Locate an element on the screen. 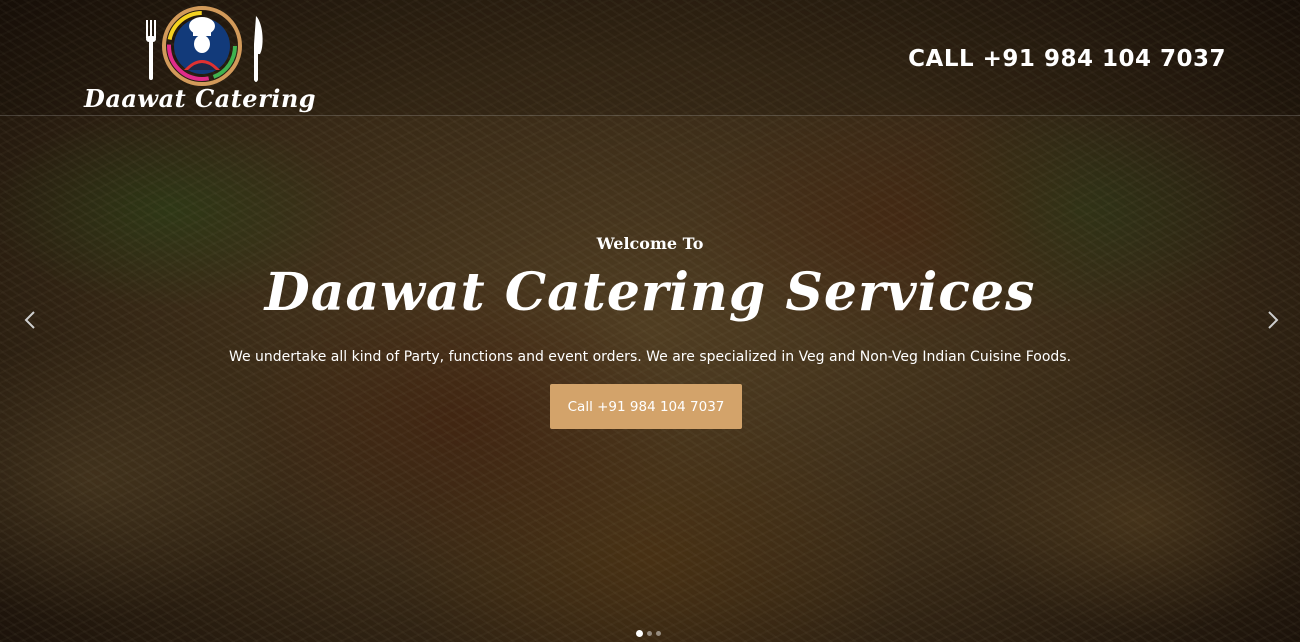 The height and width of the screenshot is (642, 1300). logo-emblem is located at coordinates (204, 46).